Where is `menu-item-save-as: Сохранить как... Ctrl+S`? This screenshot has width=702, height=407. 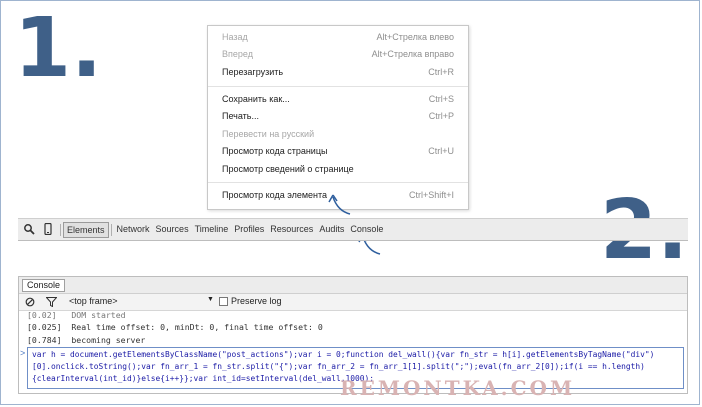
menu-item-save-as: Сохранить как... Ctrl+S is located at coordinates (338, 99).